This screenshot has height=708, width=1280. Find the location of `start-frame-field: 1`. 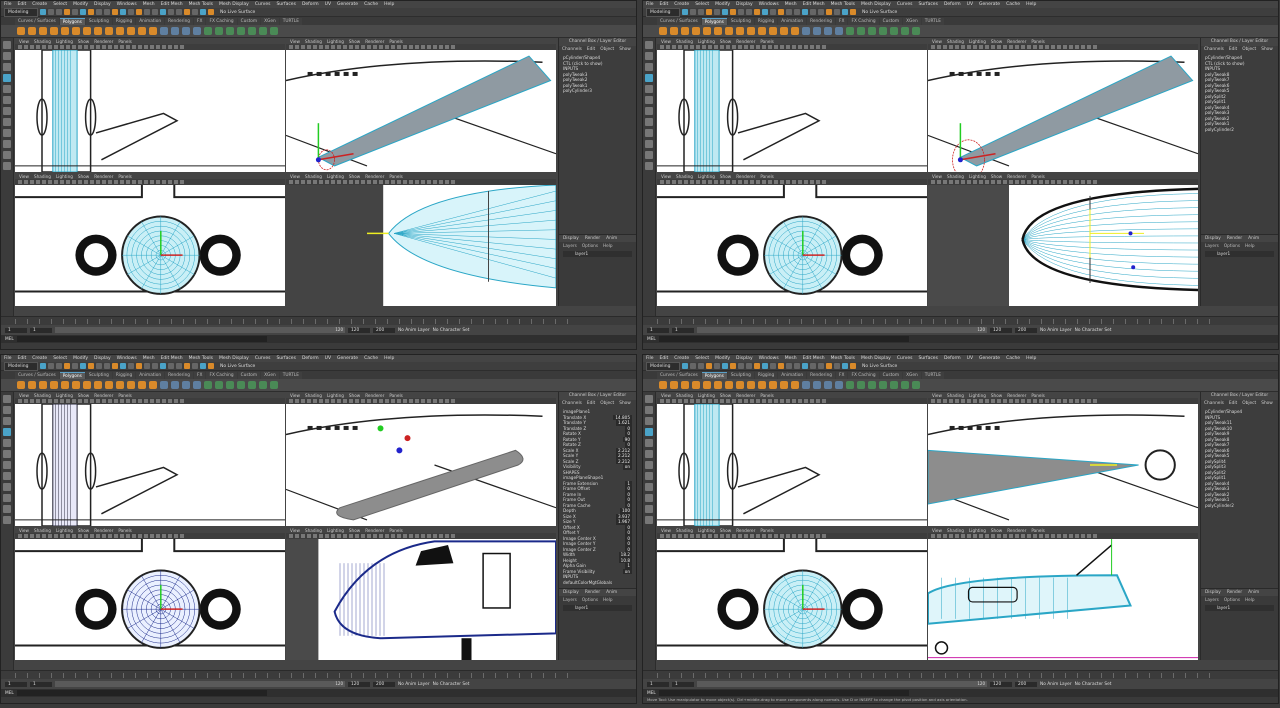

start-frame-field: 1 is located at coordinates (658, 330).